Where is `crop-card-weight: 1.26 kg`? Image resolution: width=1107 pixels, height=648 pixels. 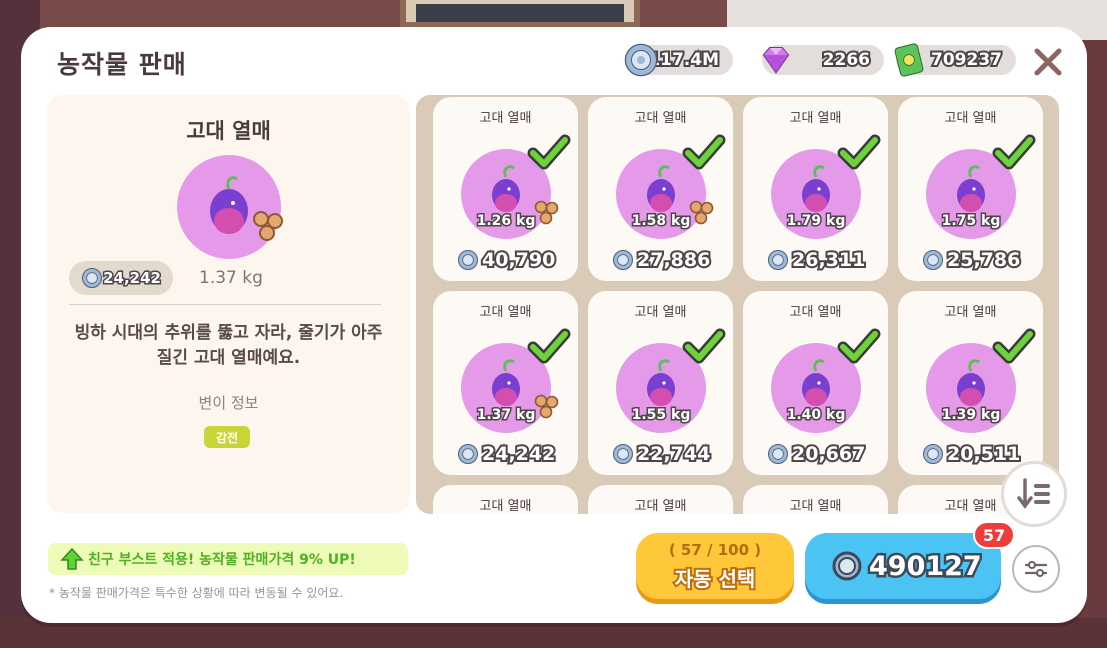
crop-card-weight: 1.26 kg is located at coordinates (506, 221).